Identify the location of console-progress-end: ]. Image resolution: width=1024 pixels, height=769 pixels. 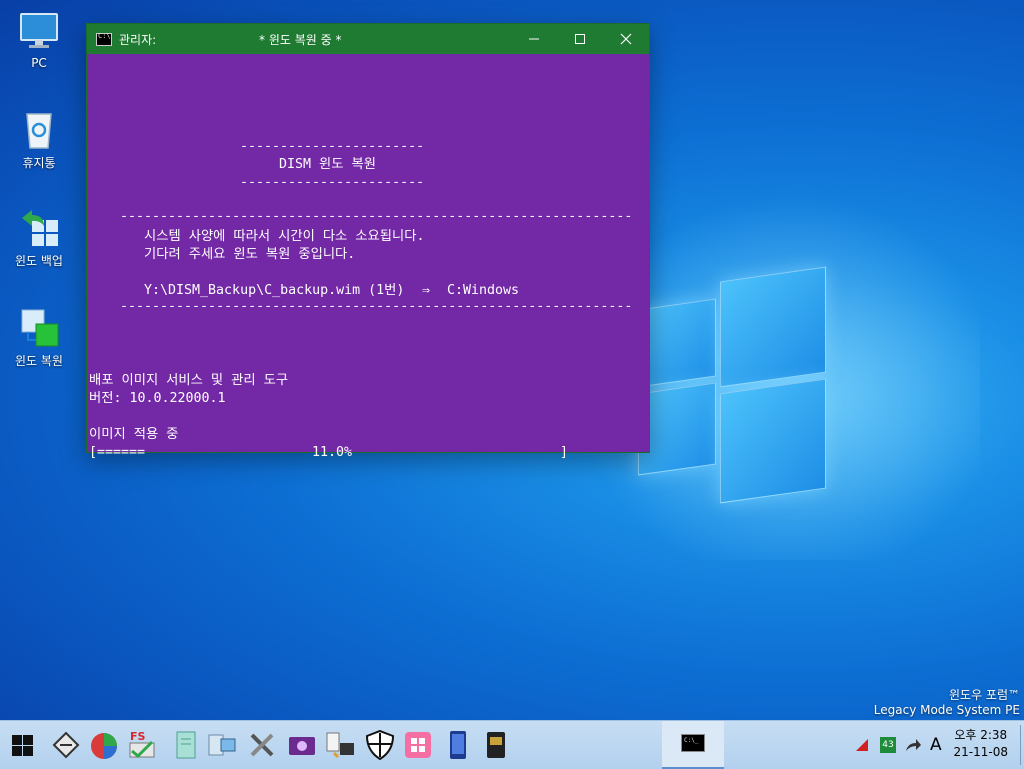
(564, 452).